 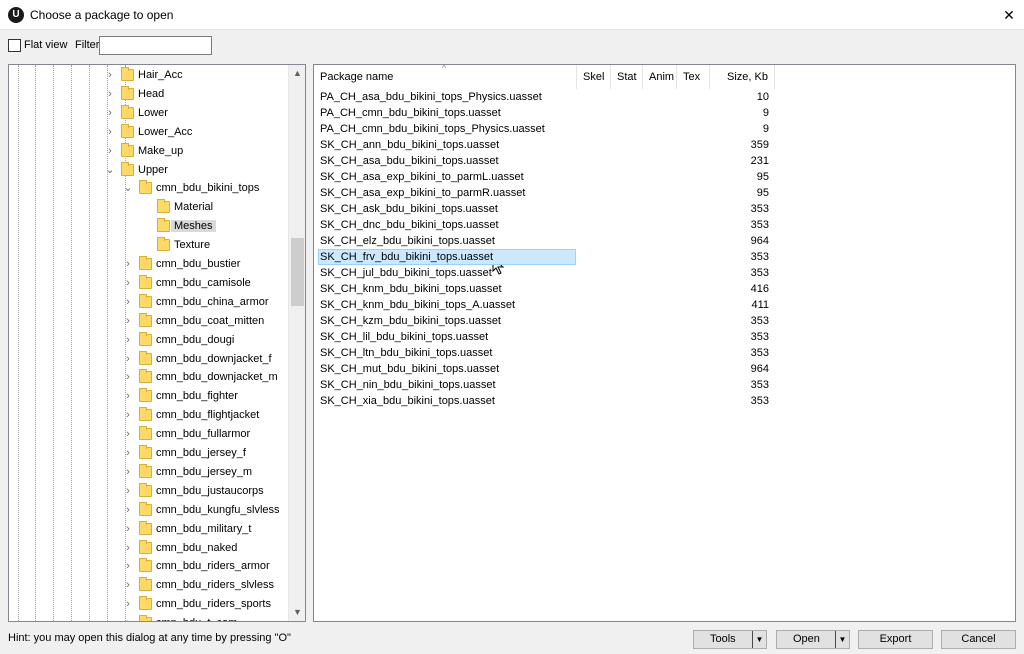 I want to click on tree-item: › Lower, so click(x=146, y=113).